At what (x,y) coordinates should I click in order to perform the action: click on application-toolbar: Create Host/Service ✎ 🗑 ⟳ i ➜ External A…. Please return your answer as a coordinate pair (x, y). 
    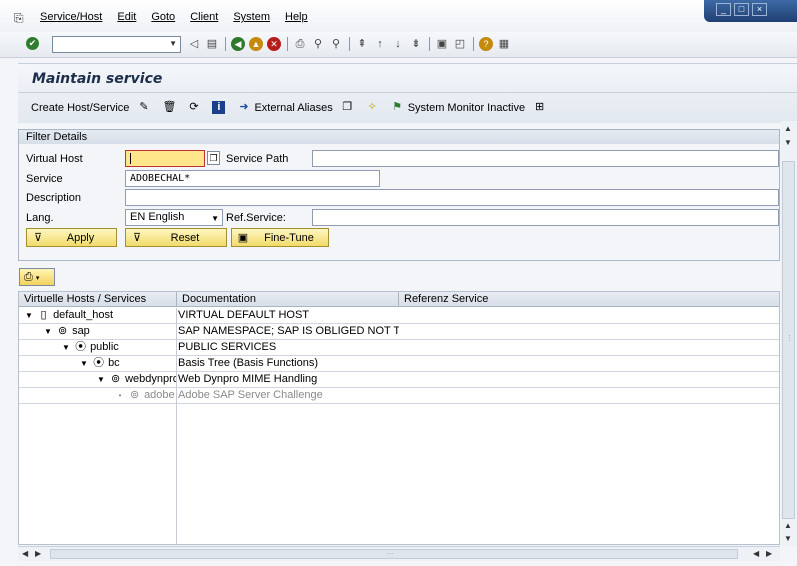
    Looking at the image, I should click on (294, 107).